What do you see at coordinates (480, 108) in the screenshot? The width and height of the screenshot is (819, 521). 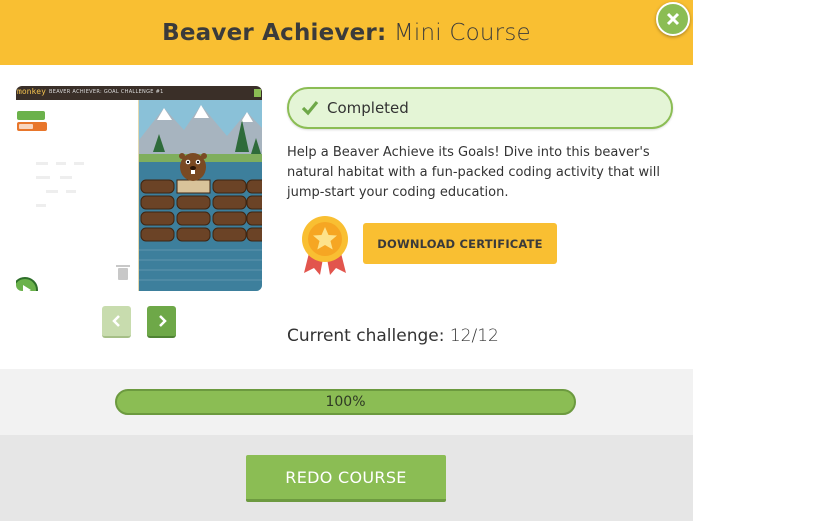 I see `completion-status-badge: Completed` at bounding box center [480, 108].